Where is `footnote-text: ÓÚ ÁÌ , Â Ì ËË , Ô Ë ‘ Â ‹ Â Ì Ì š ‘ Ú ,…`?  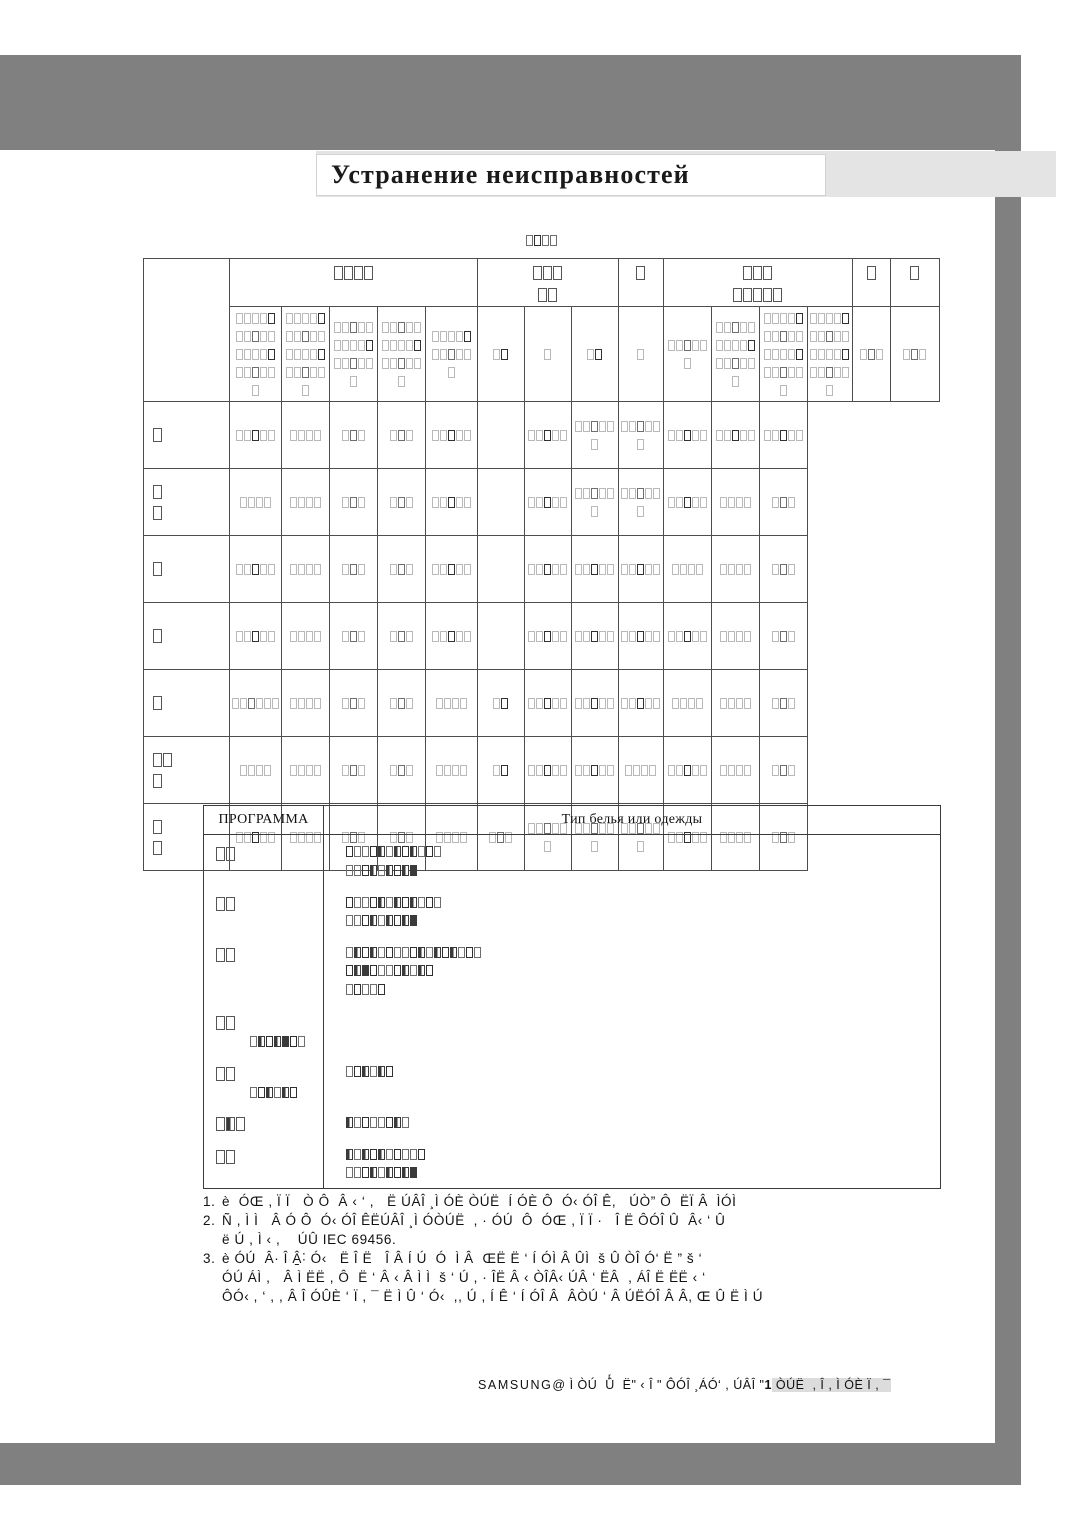
footnote-text: ÓÚ ÁÌ , Â Ì ËË , Ô Ë ‘ Â ‹ Â Ì Ì š ‘ Ú ,… is located at coordinates (464, 1277).